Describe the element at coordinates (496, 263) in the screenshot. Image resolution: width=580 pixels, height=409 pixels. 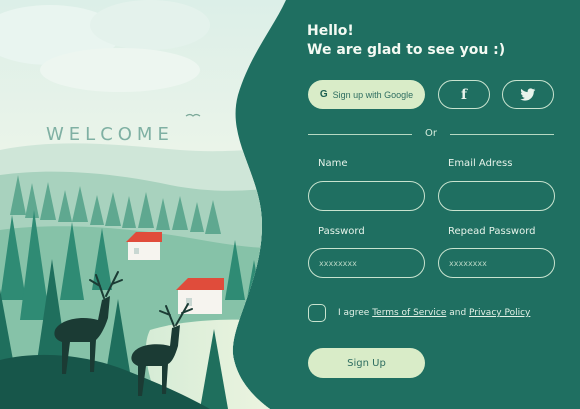
I see `repeat-password-input` at that location.